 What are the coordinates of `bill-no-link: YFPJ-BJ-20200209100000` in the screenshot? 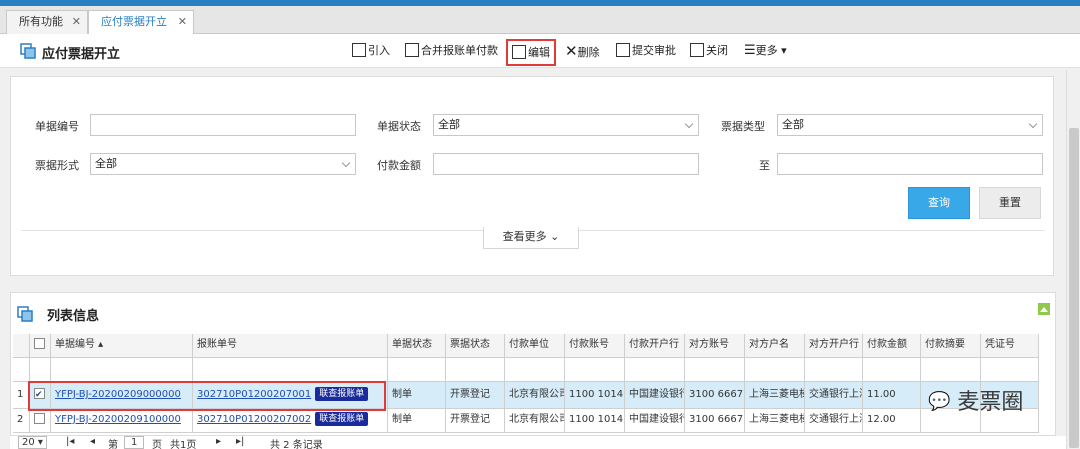 It's located at (118, 419).